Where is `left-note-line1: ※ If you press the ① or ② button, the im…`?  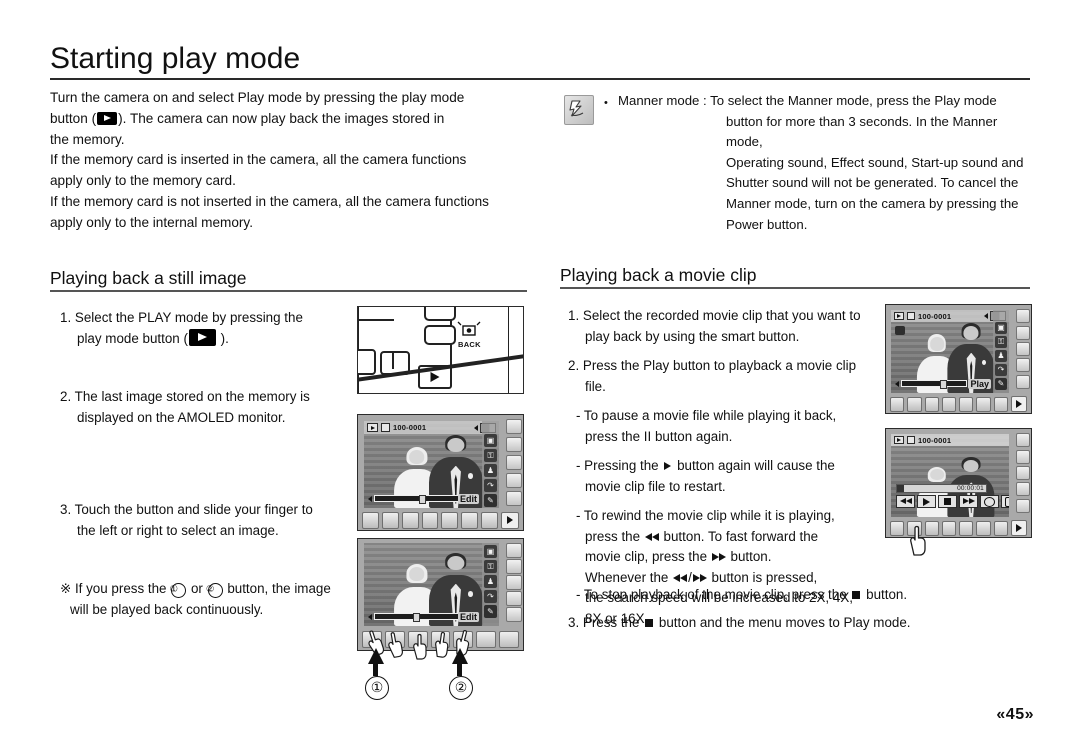 left-note-line1: ※ If you press the ① or ② button, the im… is located at coordinates (205, 589).